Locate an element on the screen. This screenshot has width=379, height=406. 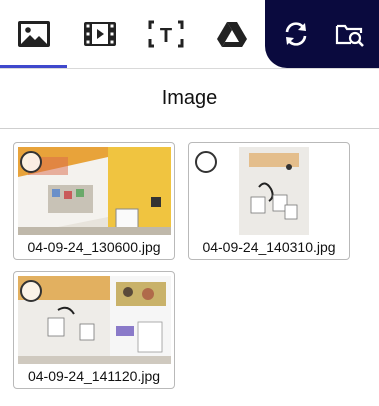
image-icon is located at coordinates (33, 34).